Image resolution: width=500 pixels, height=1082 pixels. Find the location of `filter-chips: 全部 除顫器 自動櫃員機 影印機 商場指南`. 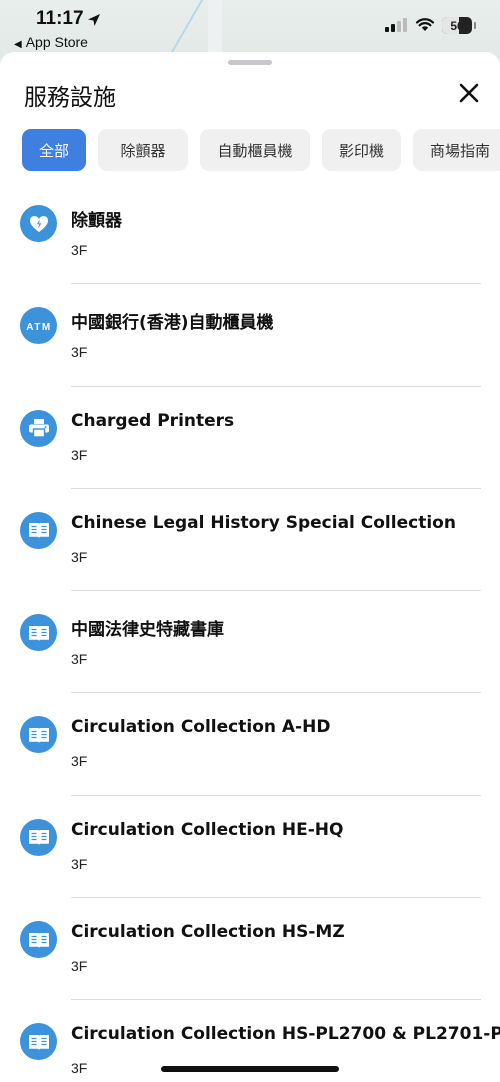

filter-chips: 全部 除顫器 自動櫃員機 影印機 商場指南 is located at coordinates (261, 150).